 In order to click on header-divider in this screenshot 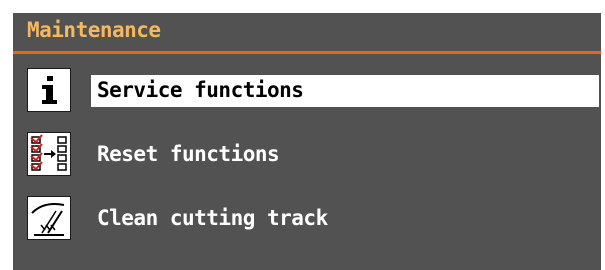, I will do `click(307, 52)`.